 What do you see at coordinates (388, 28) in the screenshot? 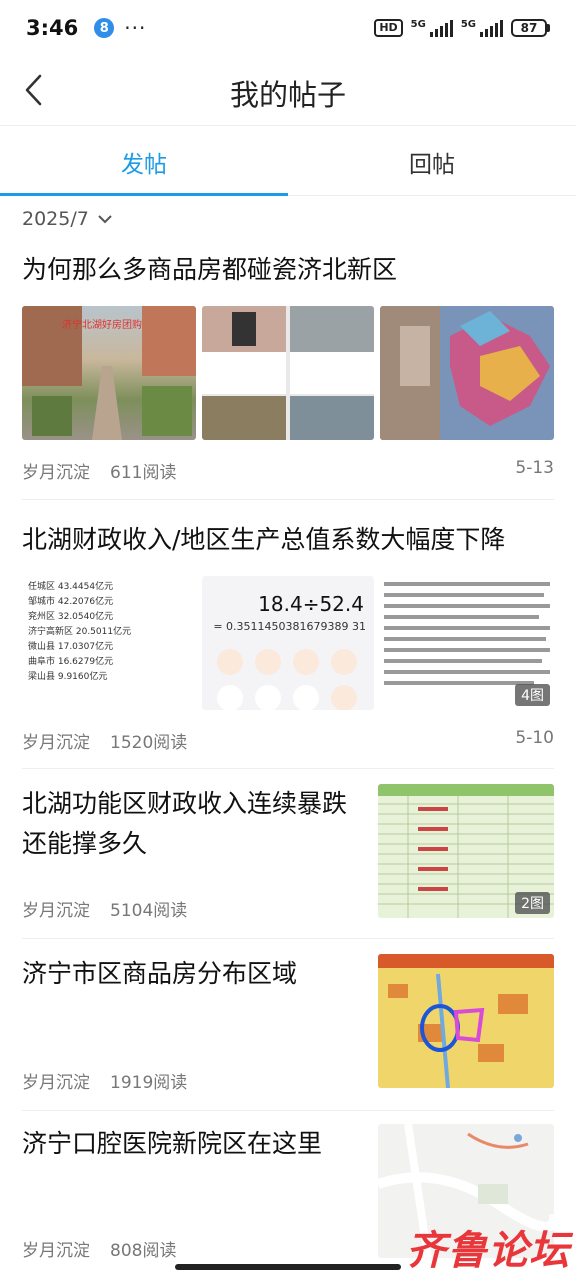
I see `hd-voice-icon: HD` at bounding box center [388, 28].